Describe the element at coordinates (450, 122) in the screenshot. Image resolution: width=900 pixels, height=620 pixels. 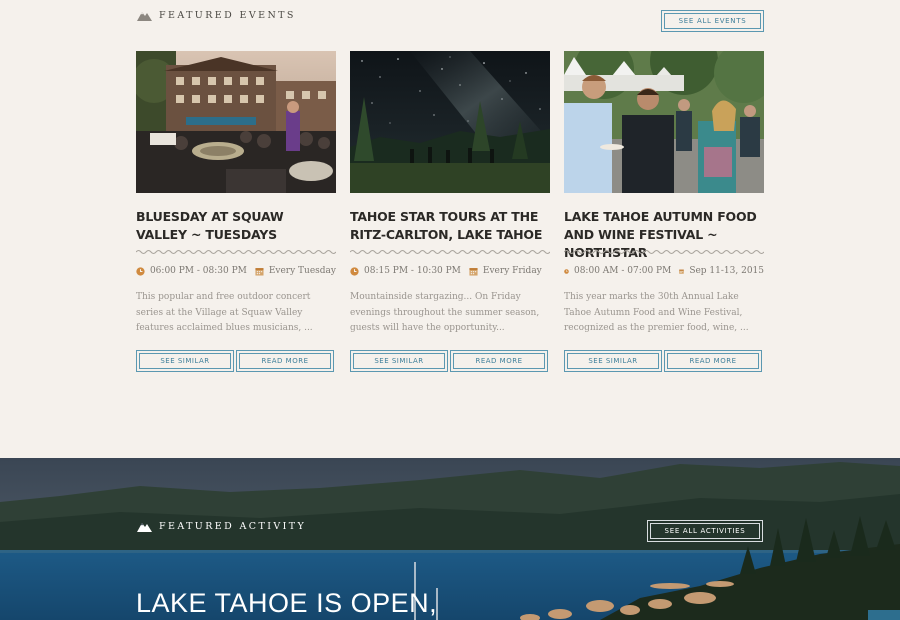
I see `event-photo-star-tours` at that location.